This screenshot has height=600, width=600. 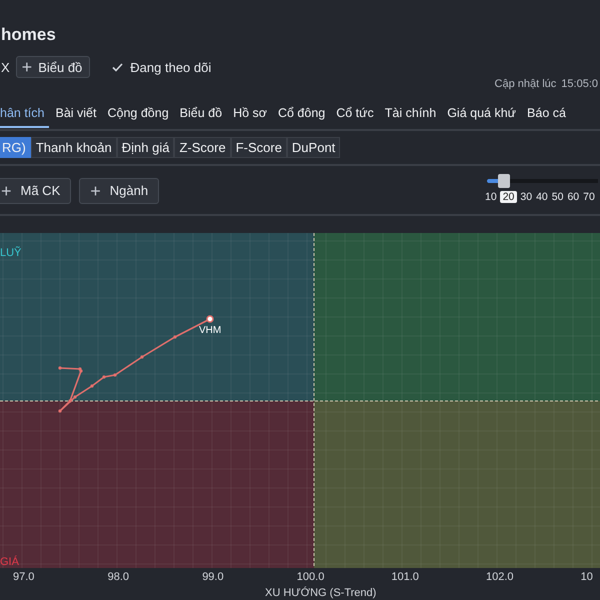 What do you see at coordinates (491, 196) in the screenshot?
I see `period-option: 10` at bounding box center [491, 196].